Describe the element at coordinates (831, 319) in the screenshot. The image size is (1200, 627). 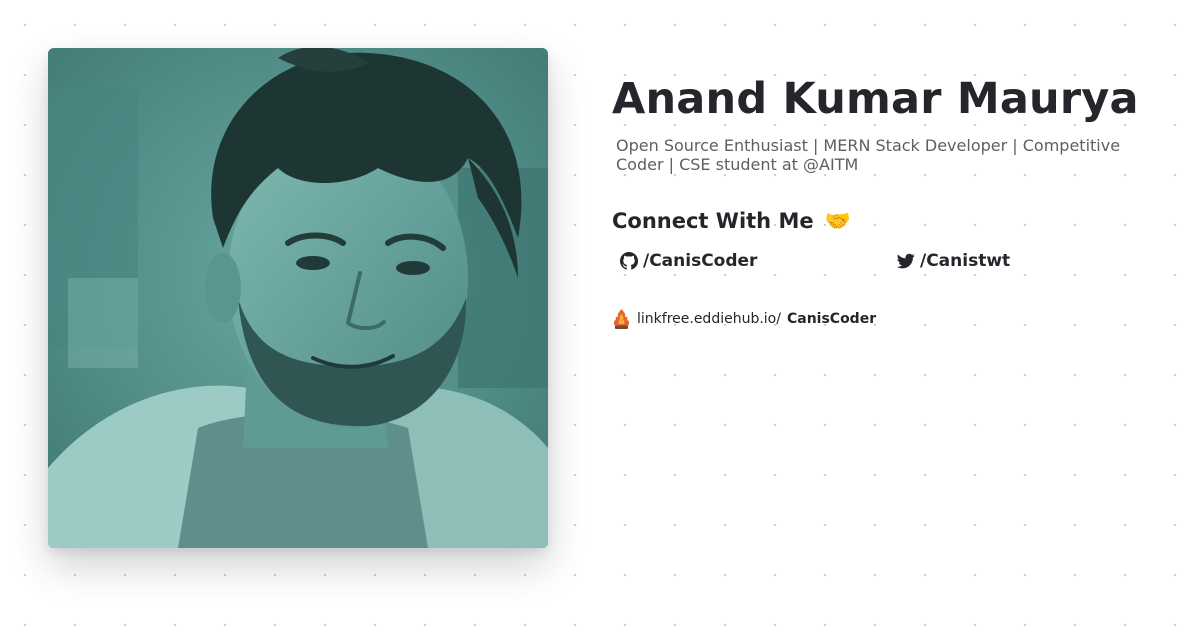
I see `linkfree-handle: CanisCoder` at that location.